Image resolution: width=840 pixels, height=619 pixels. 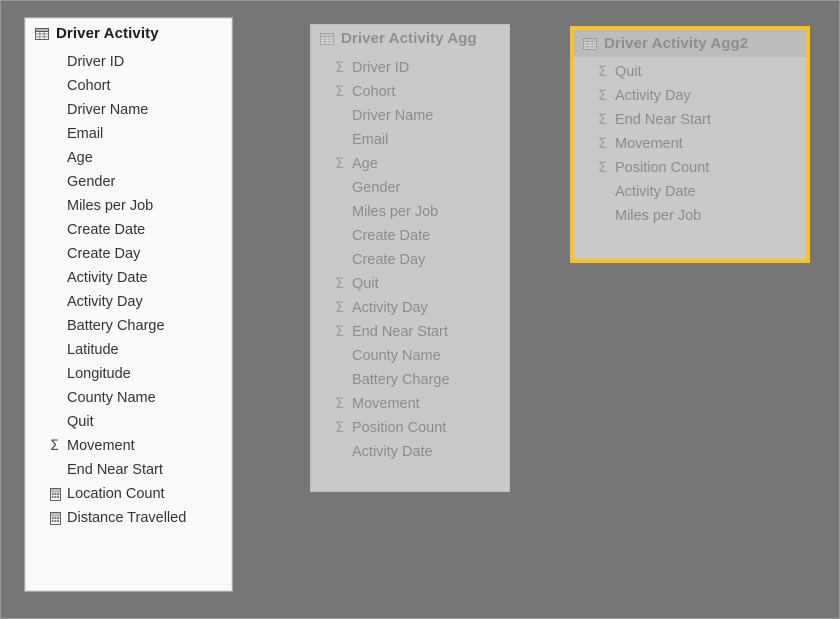 What do you see at coordinates (128, 374) in the screenshot?
I see `field-row: Longitude` at bounding box center [128, 374].